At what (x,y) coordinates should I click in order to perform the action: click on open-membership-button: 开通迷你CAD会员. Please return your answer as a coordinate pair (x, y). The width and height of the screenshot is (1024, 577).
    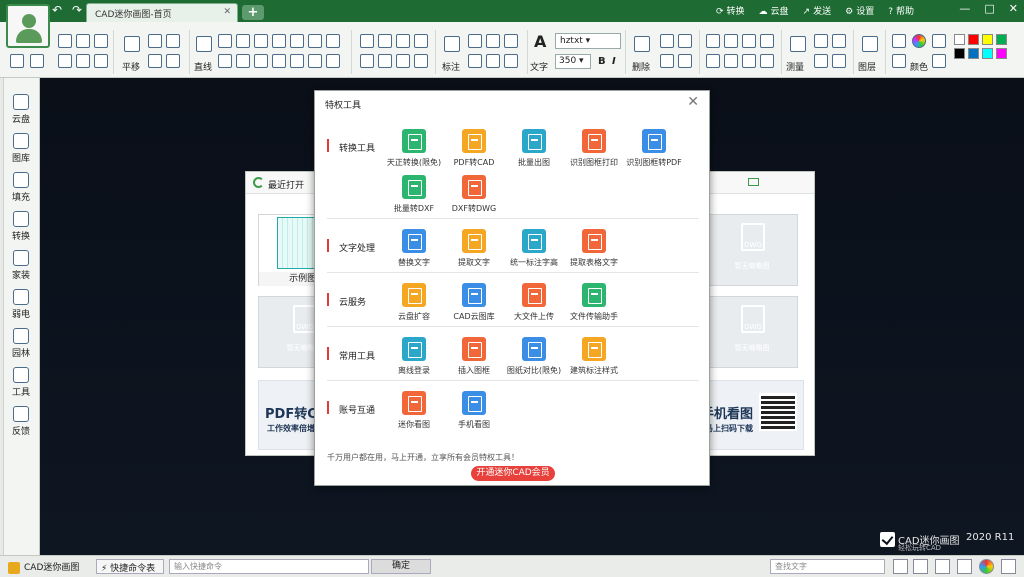
    Looking at the image, I should click on (513, 473).